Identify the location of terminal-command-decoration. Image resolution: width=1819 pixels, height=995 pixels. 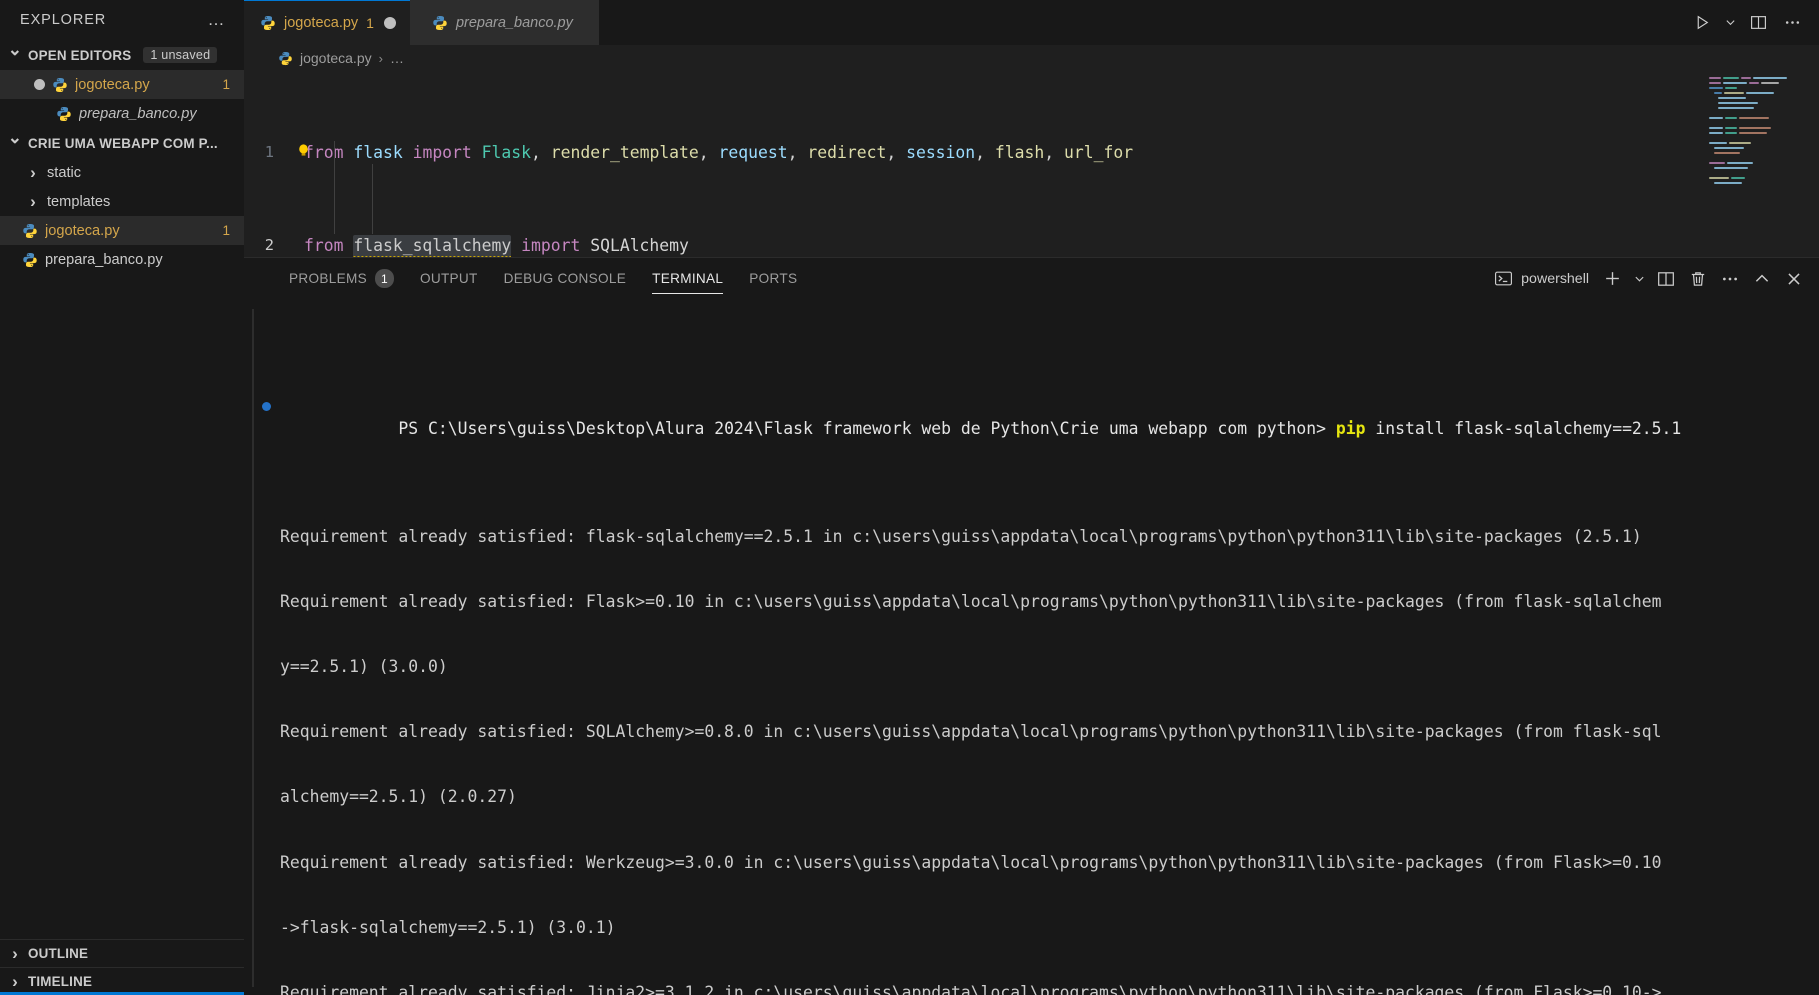
(253, 648).